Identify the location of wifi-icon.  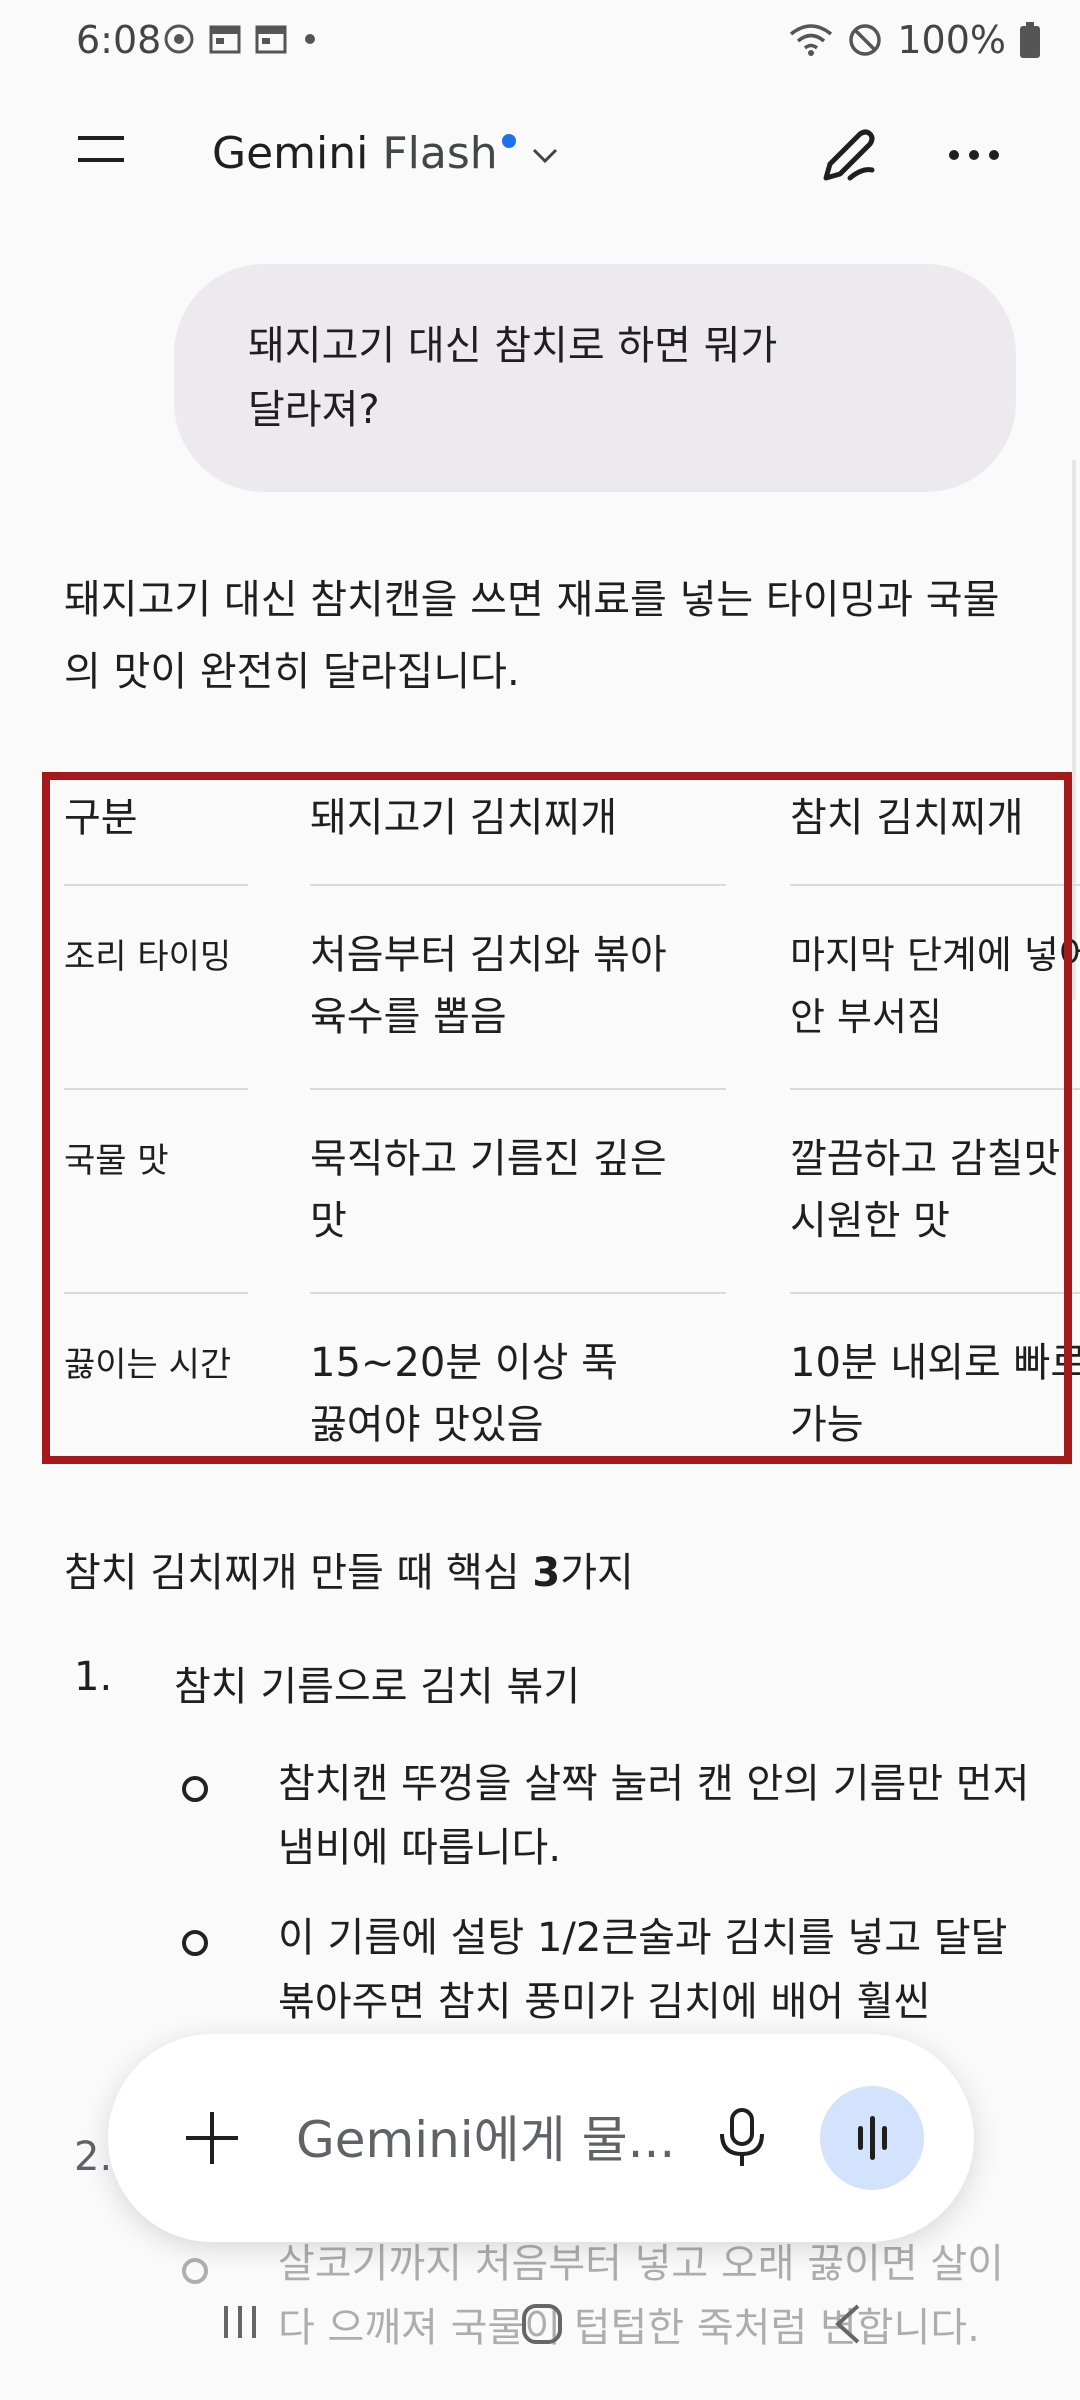
(811, 40).